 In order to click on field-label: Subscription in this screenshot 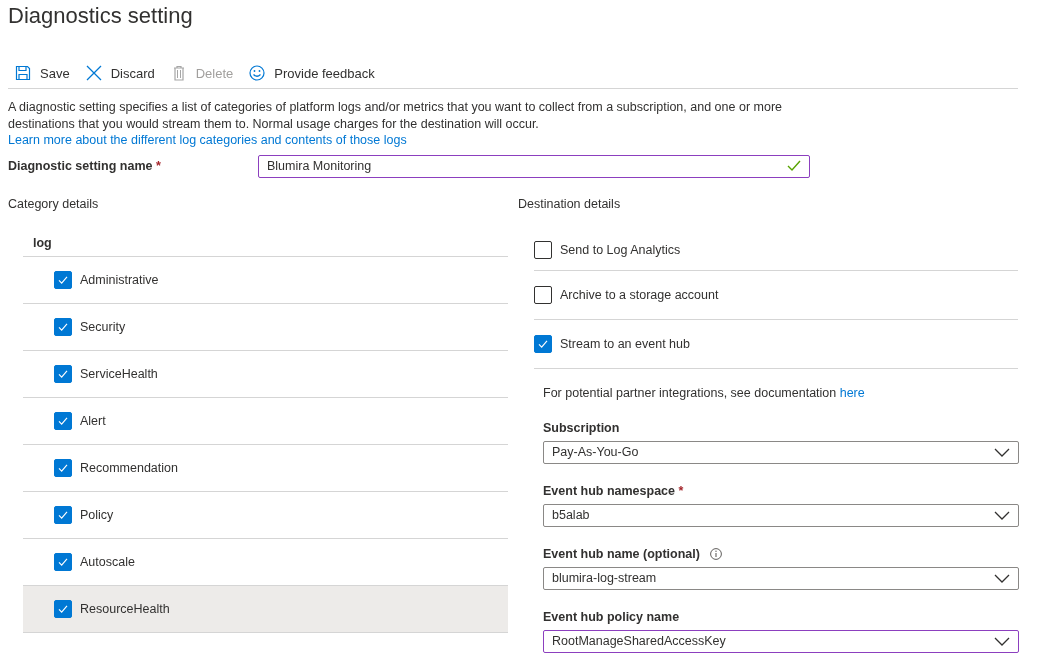, I will do `click(581, 428)`.